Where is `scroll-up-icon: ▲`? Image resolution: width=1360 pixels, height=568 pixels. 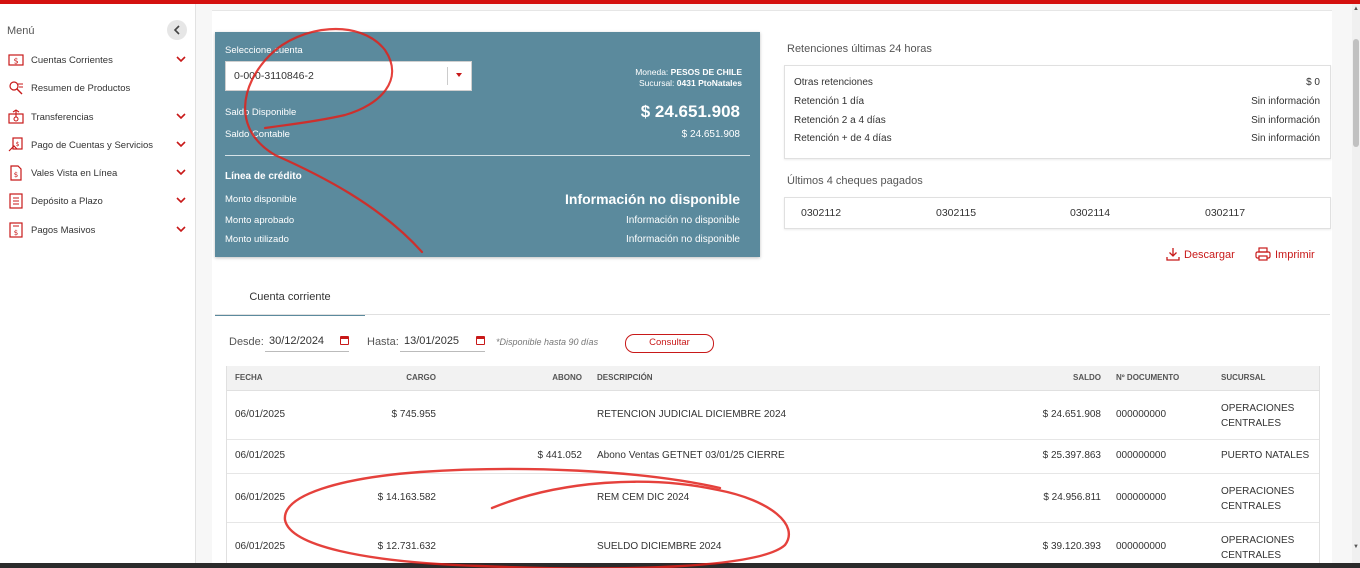 scroll-up-icon: ▲ is located at coordinates (1356, 9).